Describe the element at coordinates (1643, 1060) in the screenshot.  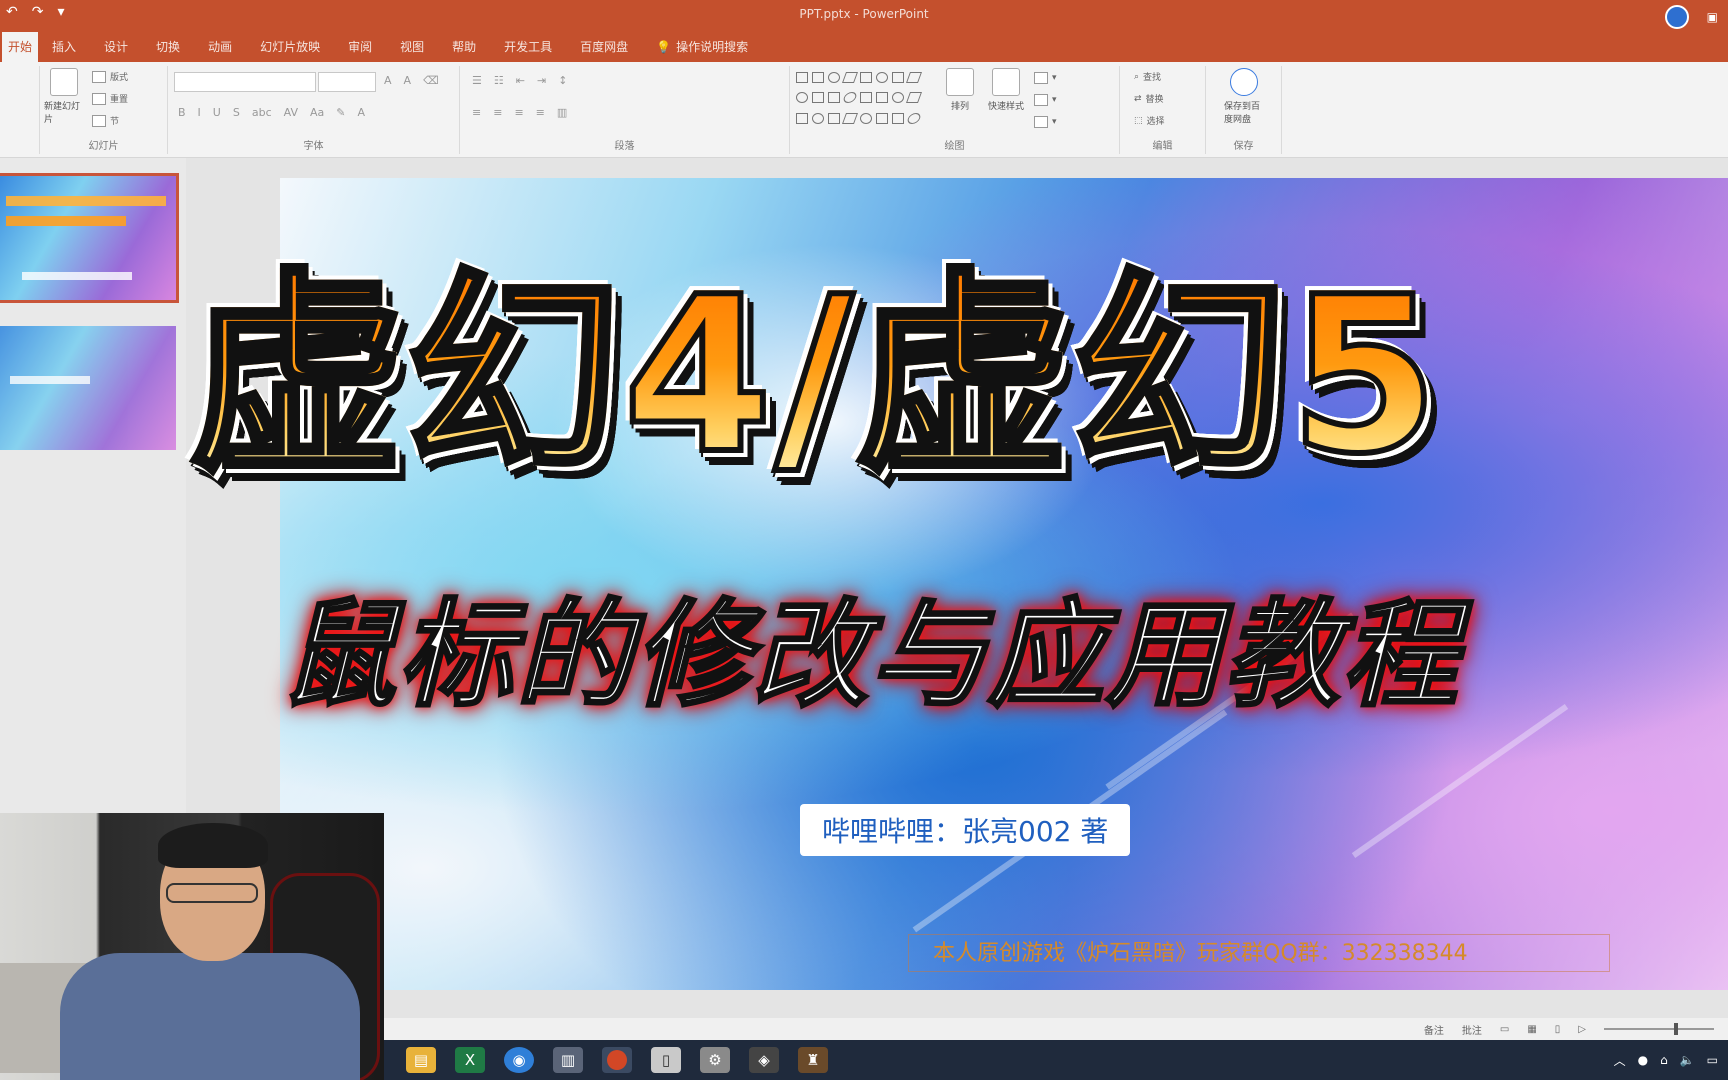
I see `mic-icon: ●` at that location.